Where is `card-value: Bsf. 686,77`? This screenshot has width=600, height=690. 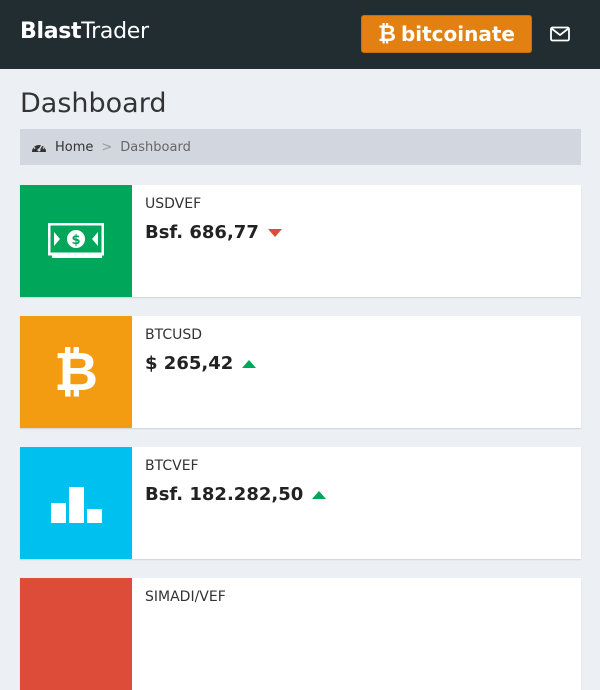
card-value: Bsf. 686,77 is located at coordinates (213, 232).